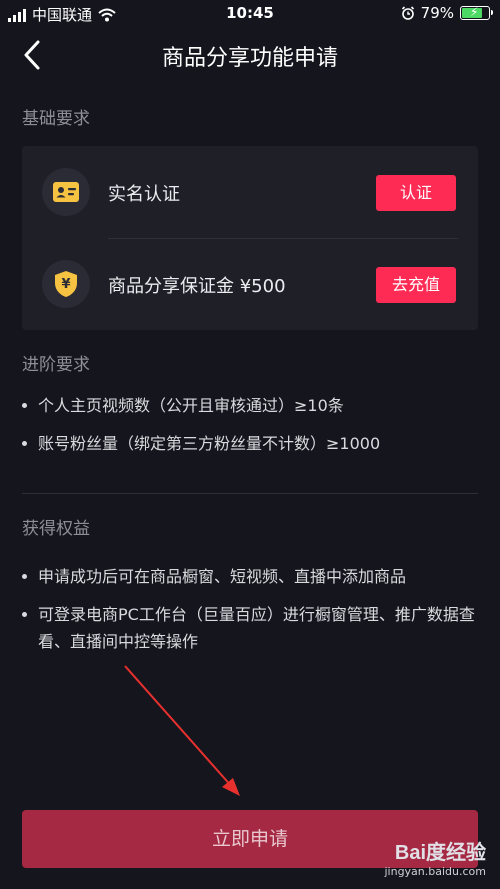 The height and width of the screenshot is (889, 500). I want to click on section-divider, so click(250, 493).